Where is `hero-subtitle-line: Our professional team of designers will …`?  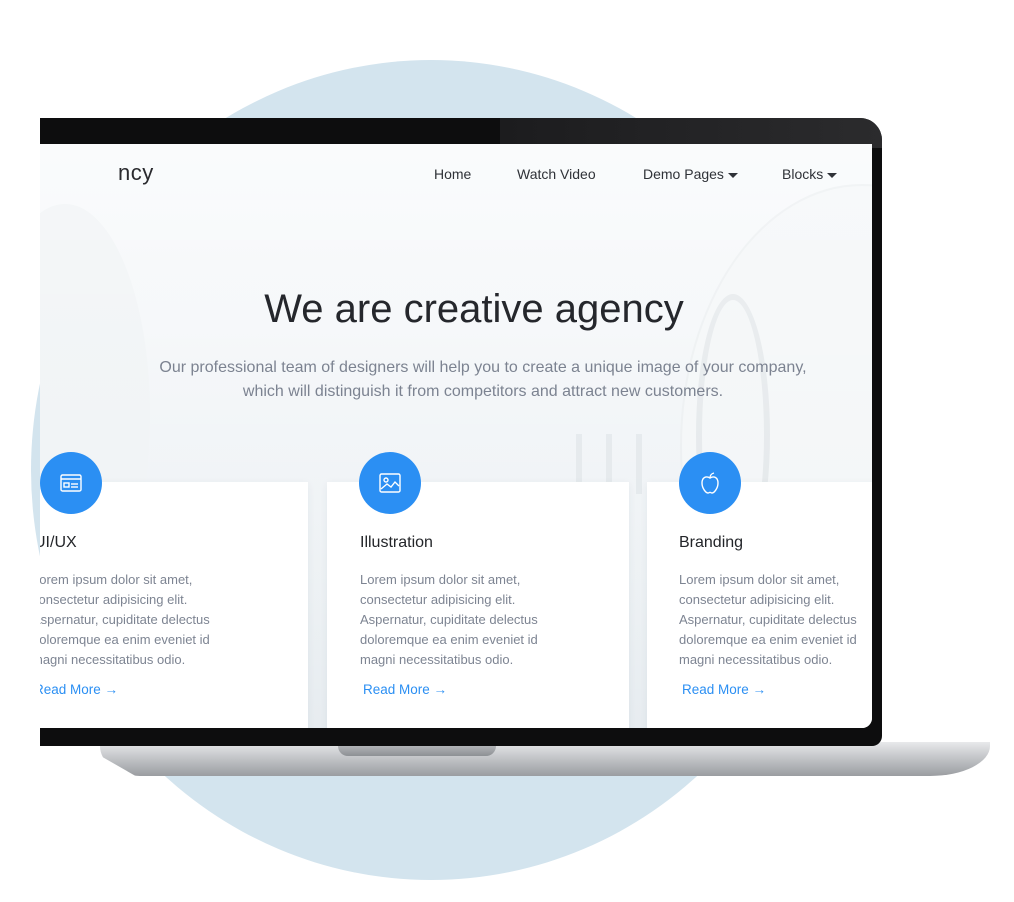
hero-subtitle-line: Our professional team of designers will … is located at coordinates (483, 367).